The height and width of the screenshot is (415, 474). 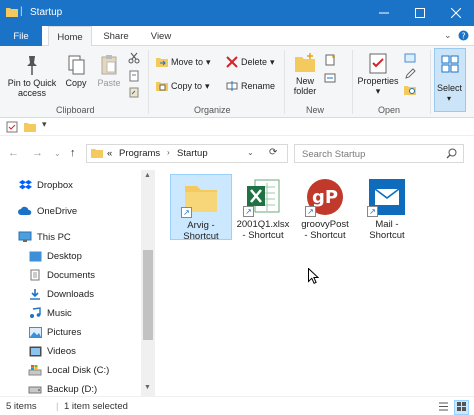 I want to click on new-folder-icon, so click(x=305, y=62).